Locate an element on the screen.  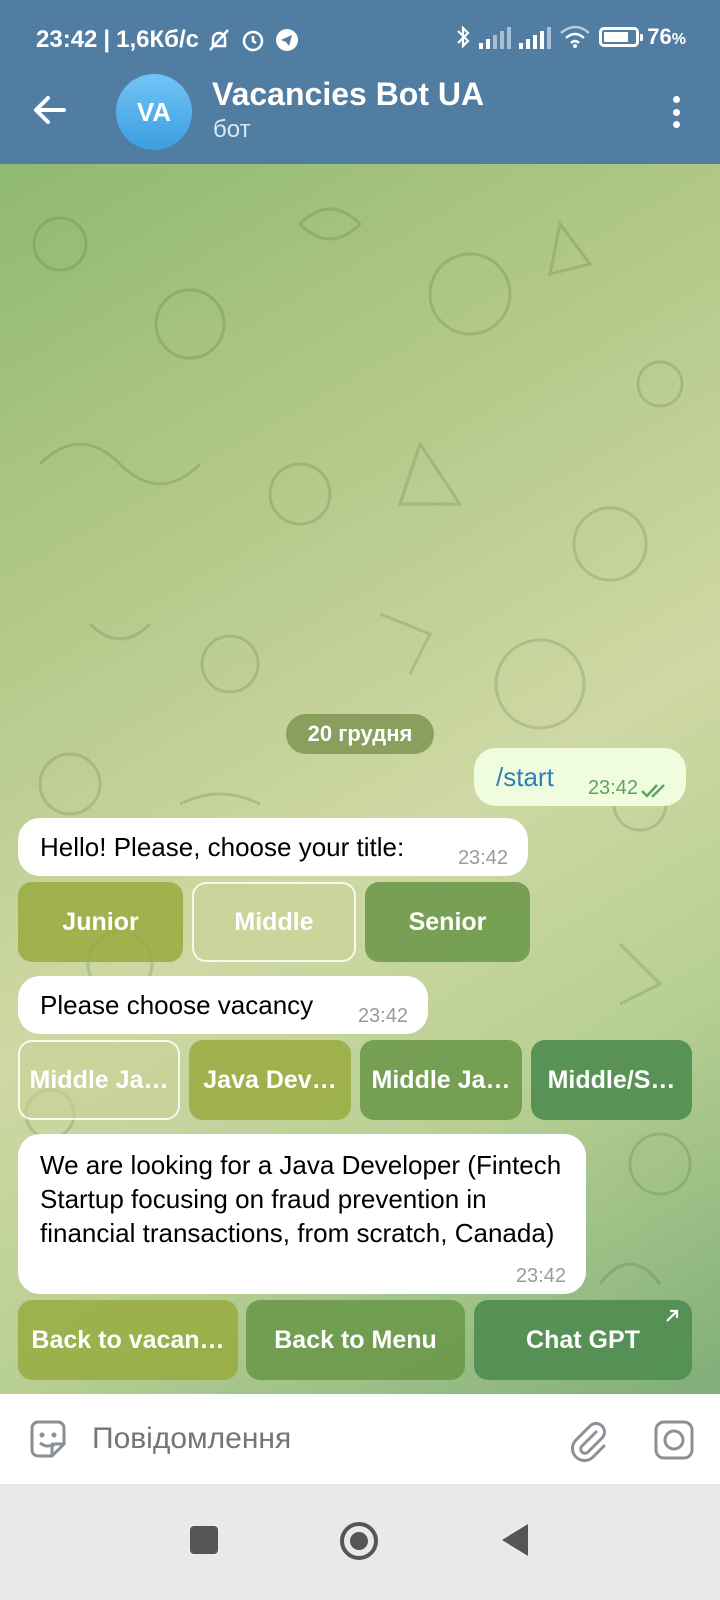
wifi-icon is located at coordinates (575, 36).